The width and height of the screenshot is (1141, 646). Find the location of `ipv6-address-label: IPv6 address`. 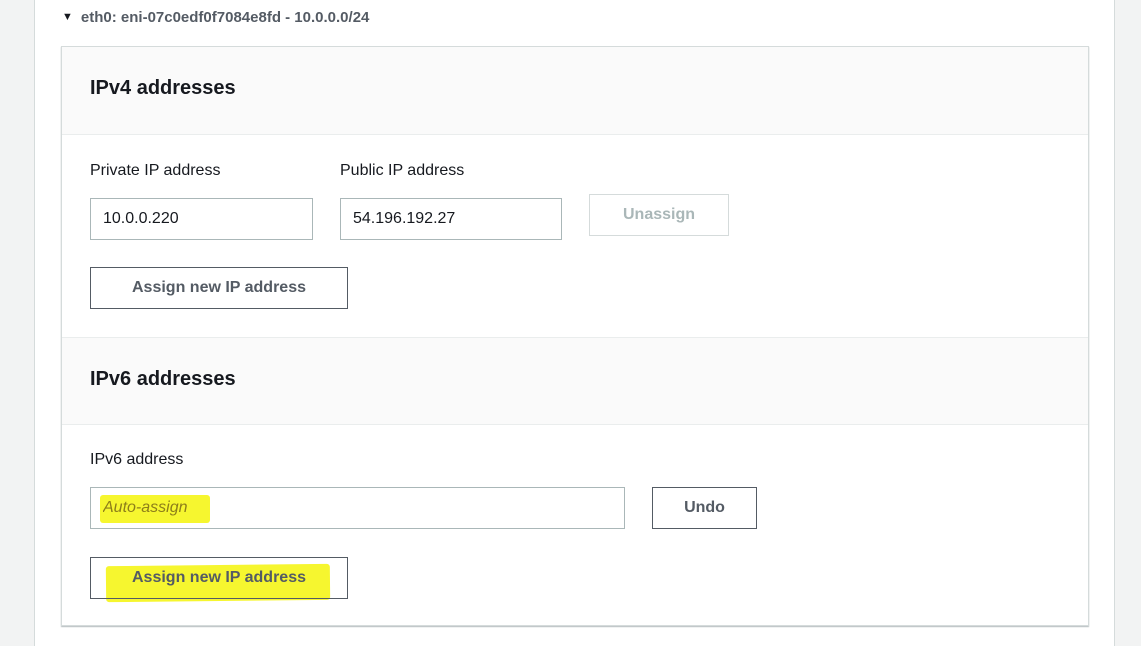

ipv6-address-label: IPv6 address is located at coordinates (137, 459).